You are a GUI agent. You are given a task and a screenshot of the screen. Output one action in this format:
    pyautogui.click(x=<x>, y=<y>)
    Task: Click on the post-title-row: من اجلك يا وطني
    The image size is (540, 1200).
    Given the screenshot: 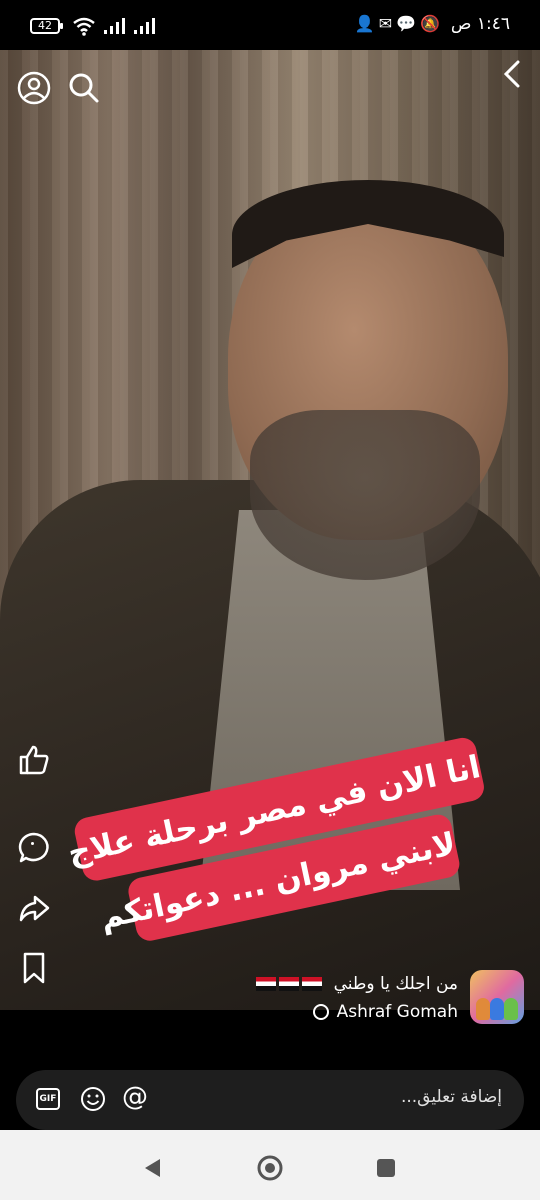 What is the action you would take?
    pyautogui.click(x=355, y=984)
    